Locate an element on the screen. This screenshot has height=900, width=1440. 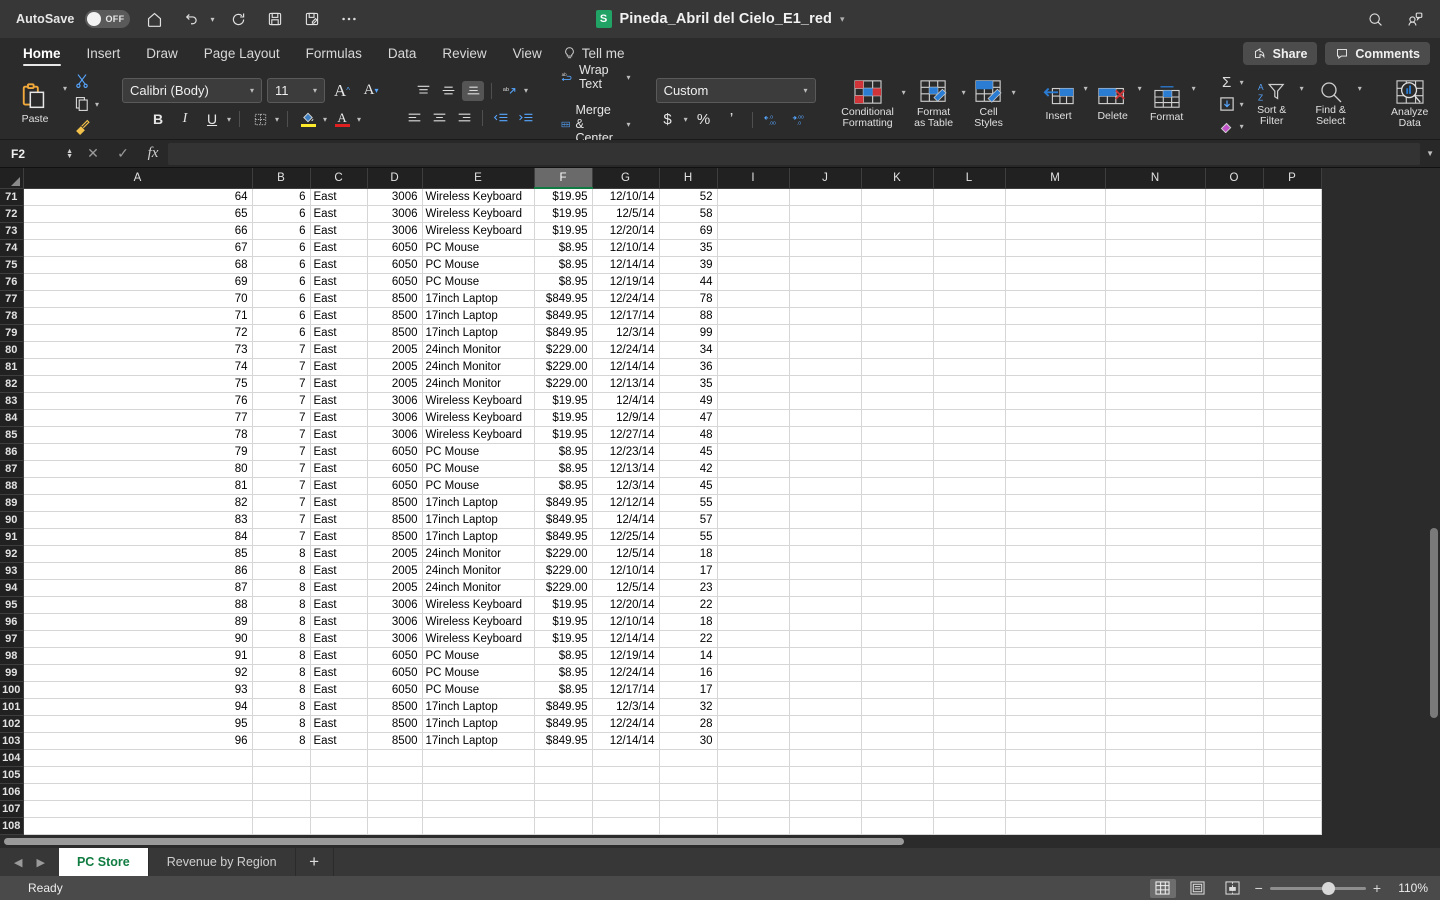
cell-D86: 6050 is located at coordinates (395, 452).